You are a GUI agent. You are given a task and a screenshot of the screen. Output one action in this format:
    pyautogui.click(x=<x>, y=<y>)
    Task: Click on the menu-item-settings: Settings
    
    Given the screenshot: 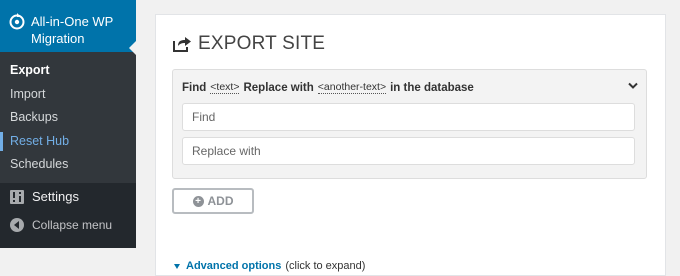 What is the action you would take?
    pyautogui.click(x=68, y=197)
    